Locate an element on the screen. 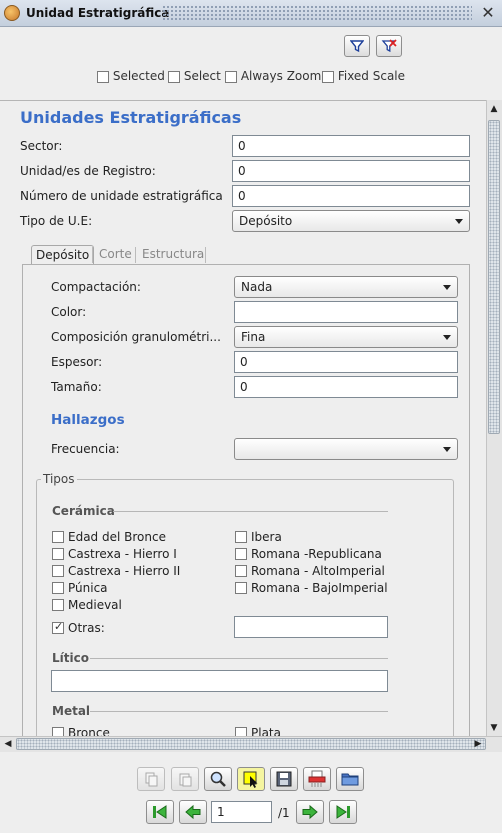  save-button is located at coordinates (284, 779).